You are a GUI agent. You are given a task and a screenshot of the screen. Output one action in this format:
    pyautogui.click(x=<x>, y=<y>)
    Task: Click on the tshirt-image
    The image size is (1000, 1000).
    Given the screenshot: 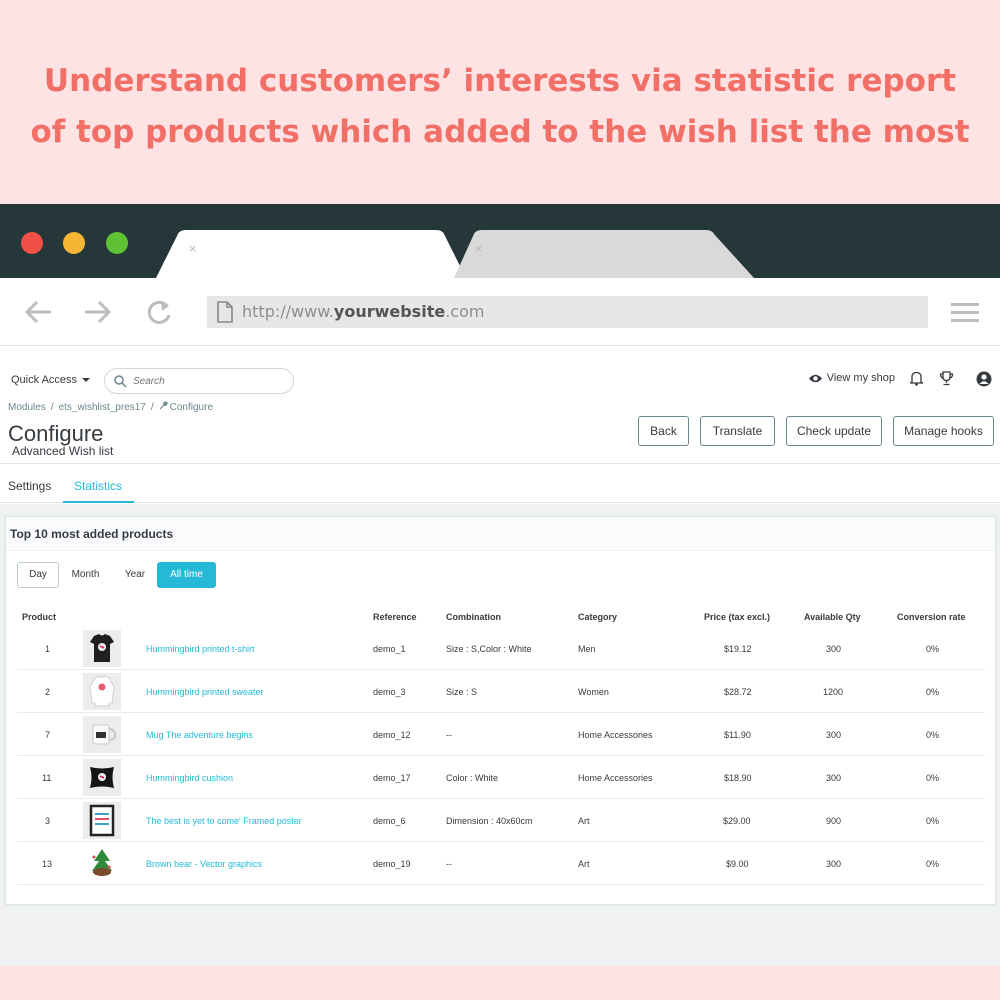 What is the action you would take?
    pyautogui.click(x=102, y=648)
    